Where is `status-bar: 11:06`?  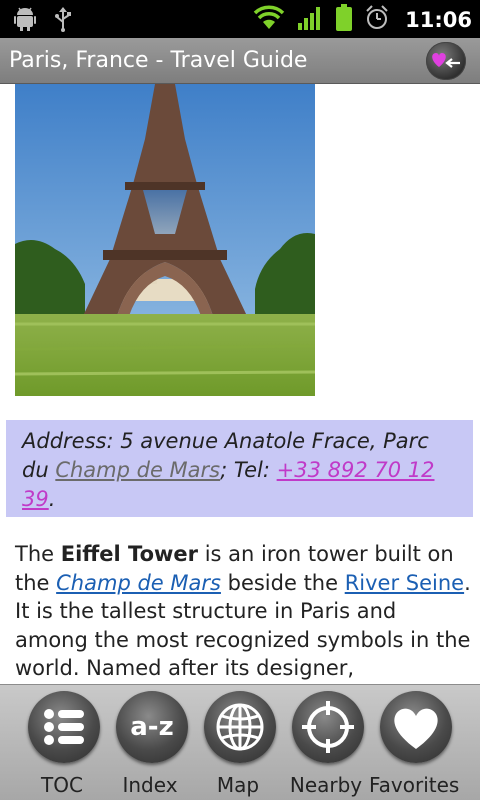 status-bar: 11:06 is located at coordinates (240, 19).